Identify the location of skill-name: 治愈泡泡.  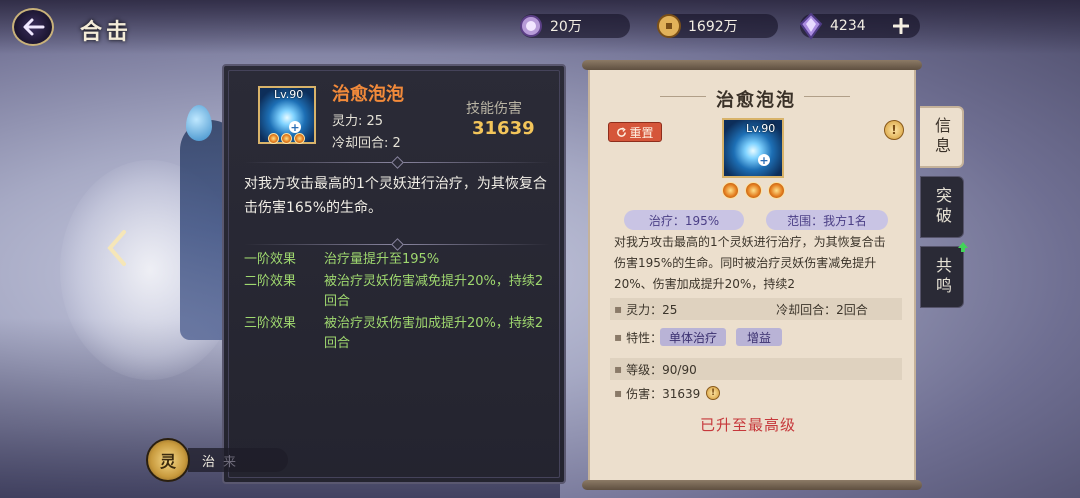
(368, 94).